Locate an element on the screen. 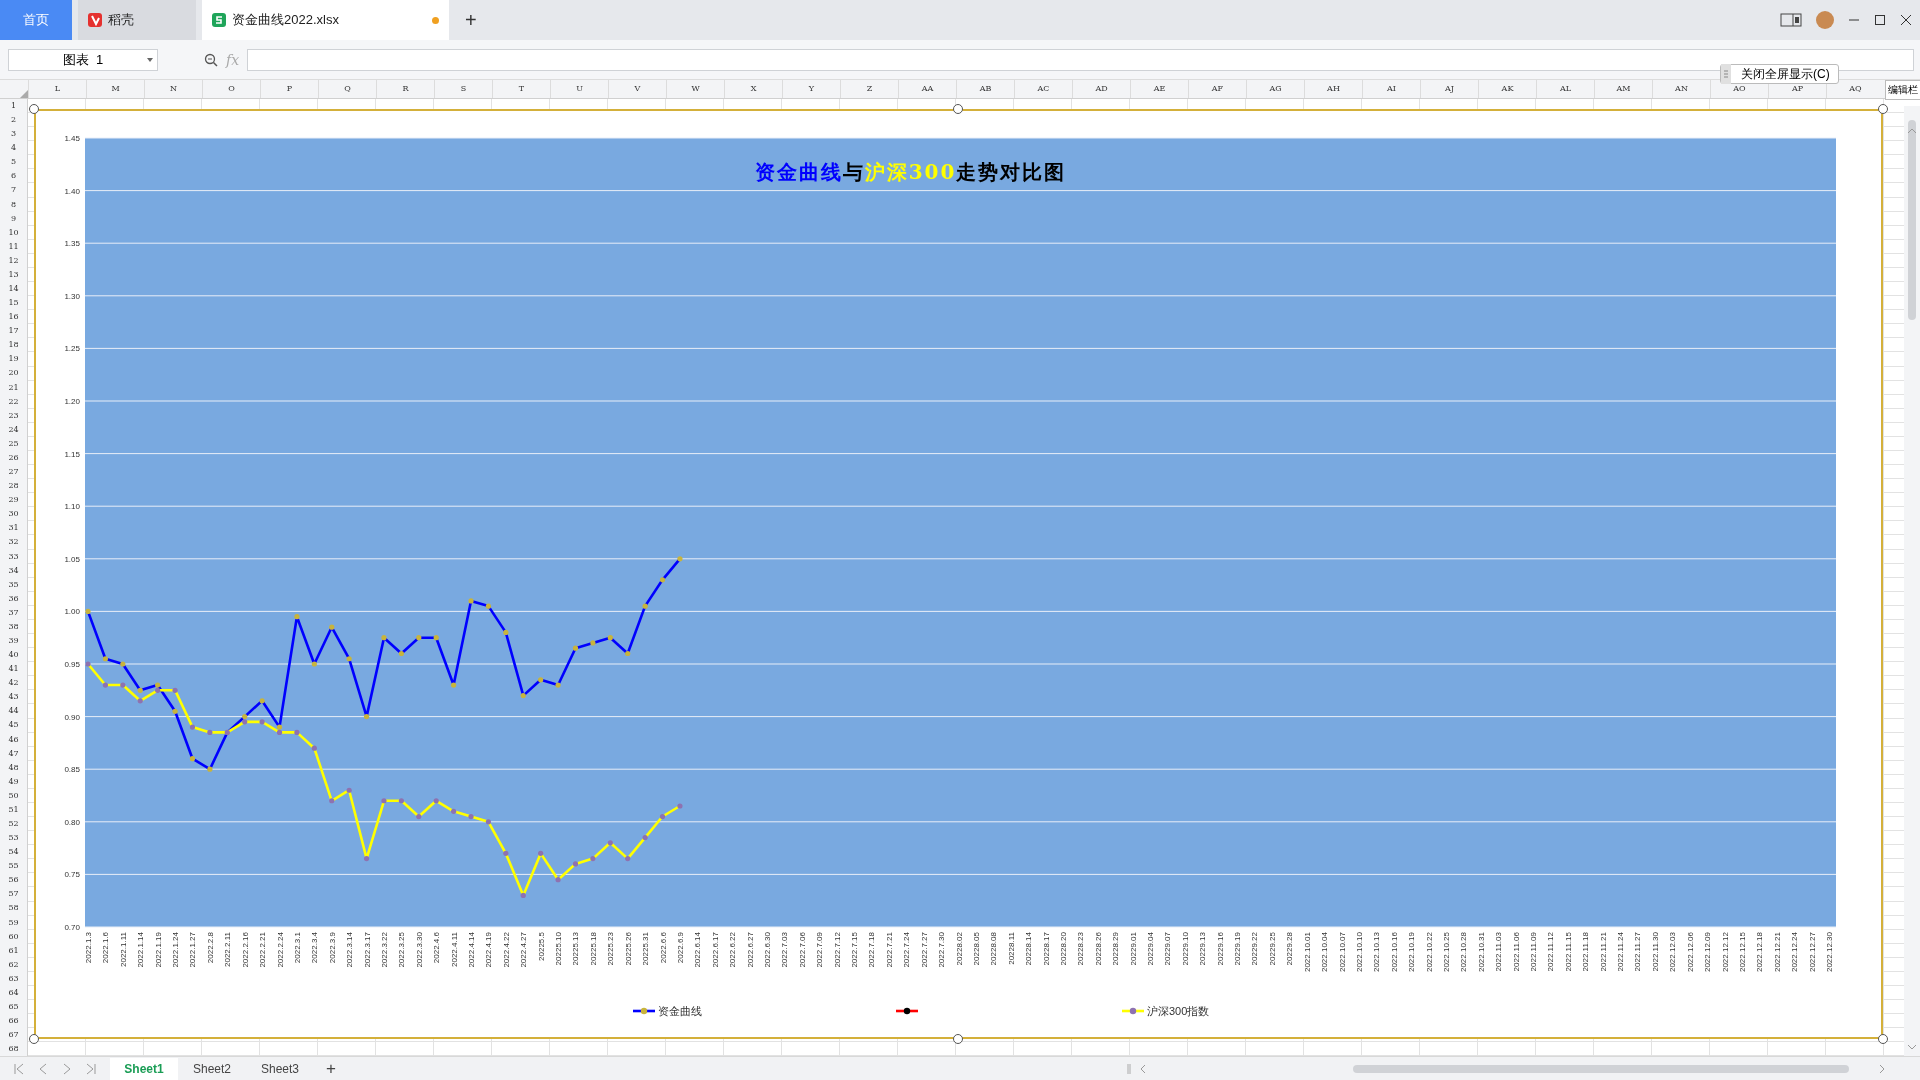 This screenshot has width=1920, height=1080. row-header: 31 is located at coordinates (13, 528).